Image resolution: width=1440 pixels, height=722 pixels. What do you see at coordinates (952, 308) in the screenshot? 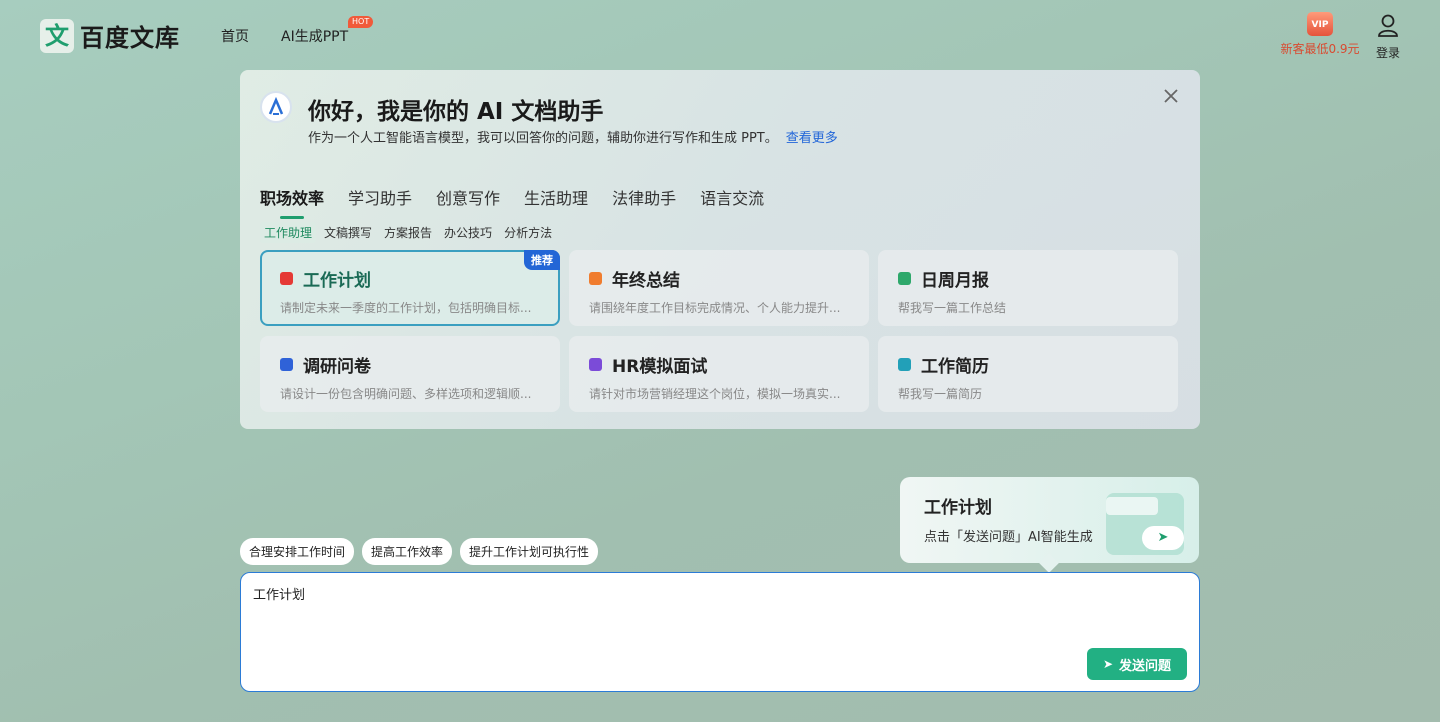
I see `card-desc: 帮我写一篇工作总结` at bounding box center [952, 308].